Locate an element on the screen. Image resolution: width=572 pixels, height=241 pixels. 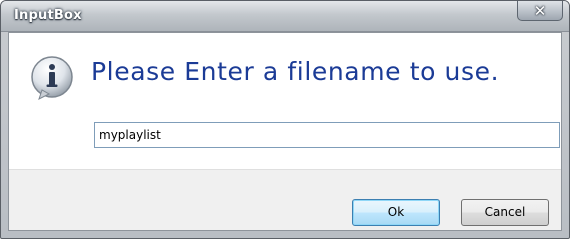
info-icon is located at coordinates (52, 78).